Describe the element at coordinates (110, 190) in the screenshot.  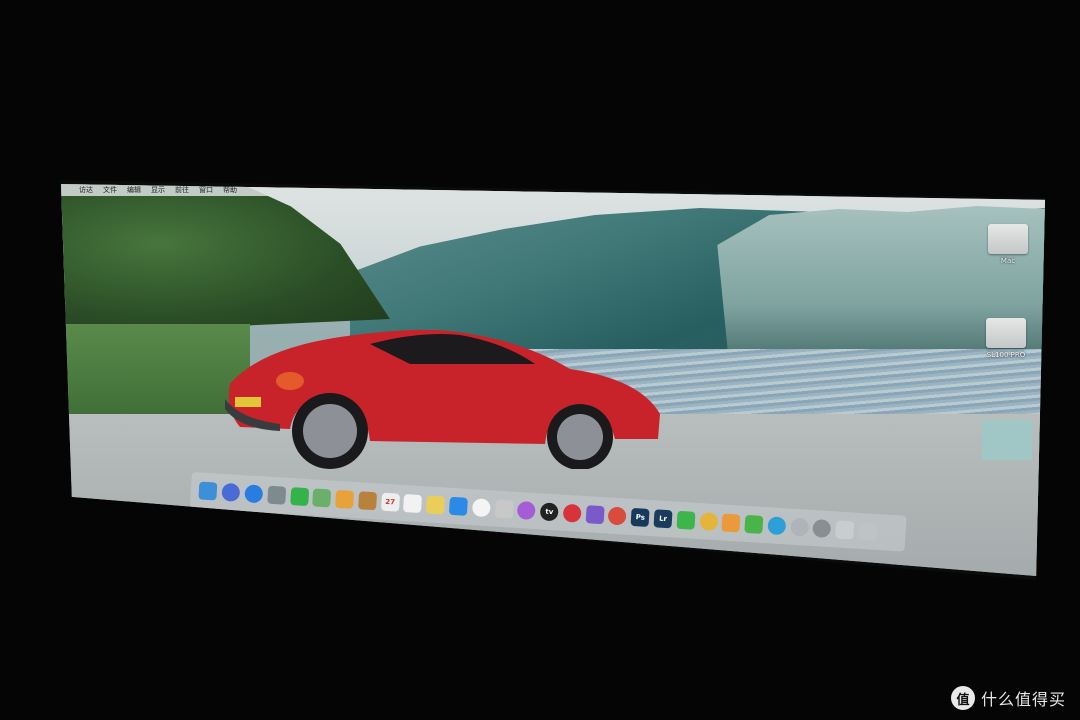
I see `menu-file: 文件` at that location.